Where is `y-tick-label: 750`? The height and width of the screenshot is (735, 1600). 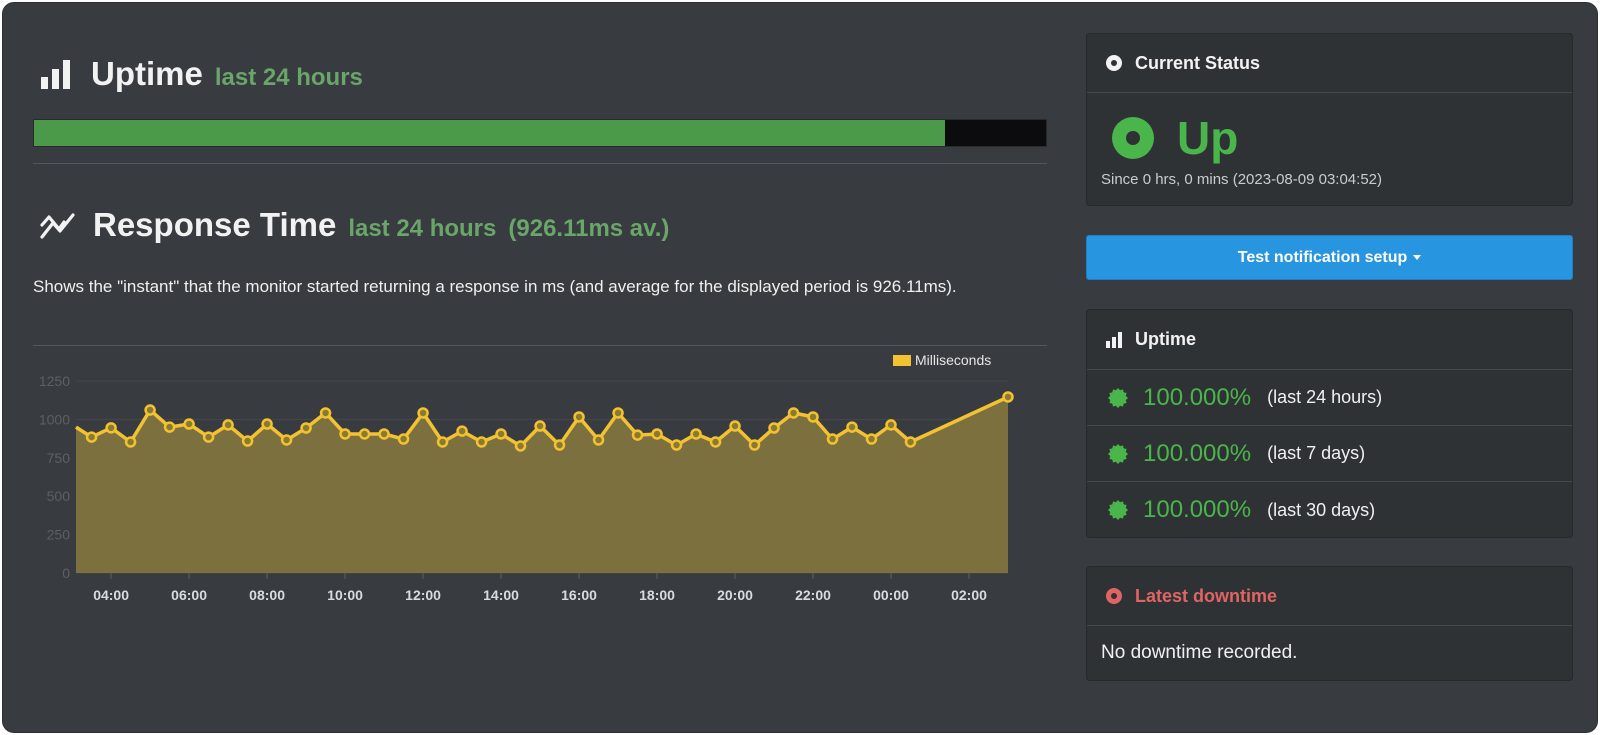 y-tick-label: 750 is located at coordinates (59, 458).